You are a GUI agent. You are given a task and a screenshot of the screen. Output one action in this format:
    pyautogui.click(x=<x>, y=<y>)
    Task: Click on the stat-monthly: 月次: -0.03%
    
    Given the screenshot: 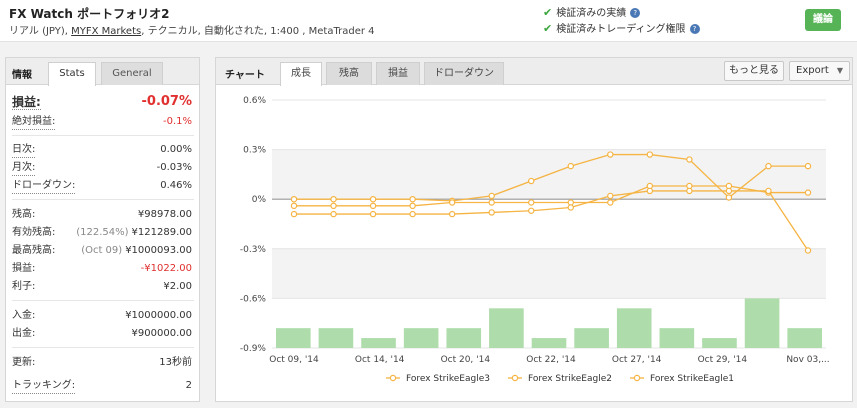 What is the action you would take?
    pyautogui.click(x=102, y=168)
    